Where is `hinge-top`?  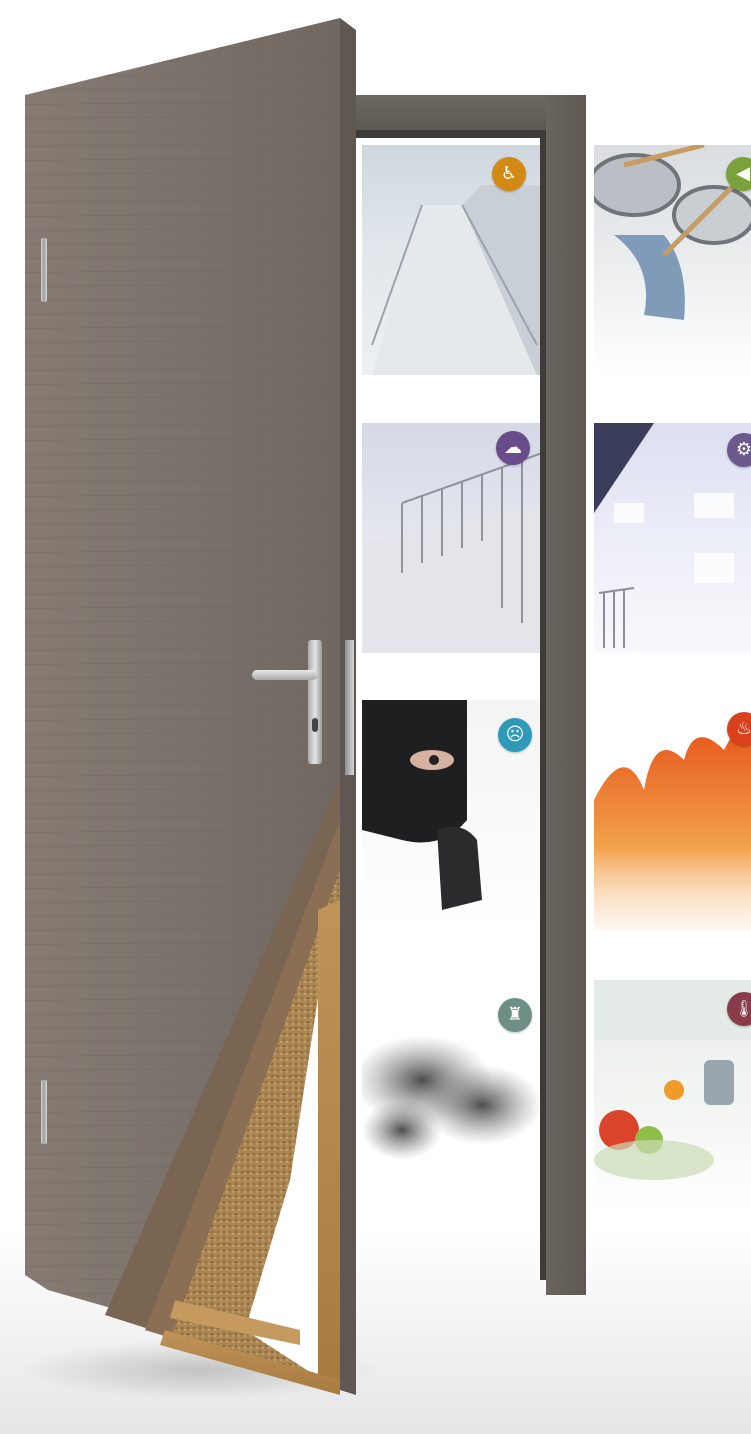 hinge-top is located at coordinates (44, 270).